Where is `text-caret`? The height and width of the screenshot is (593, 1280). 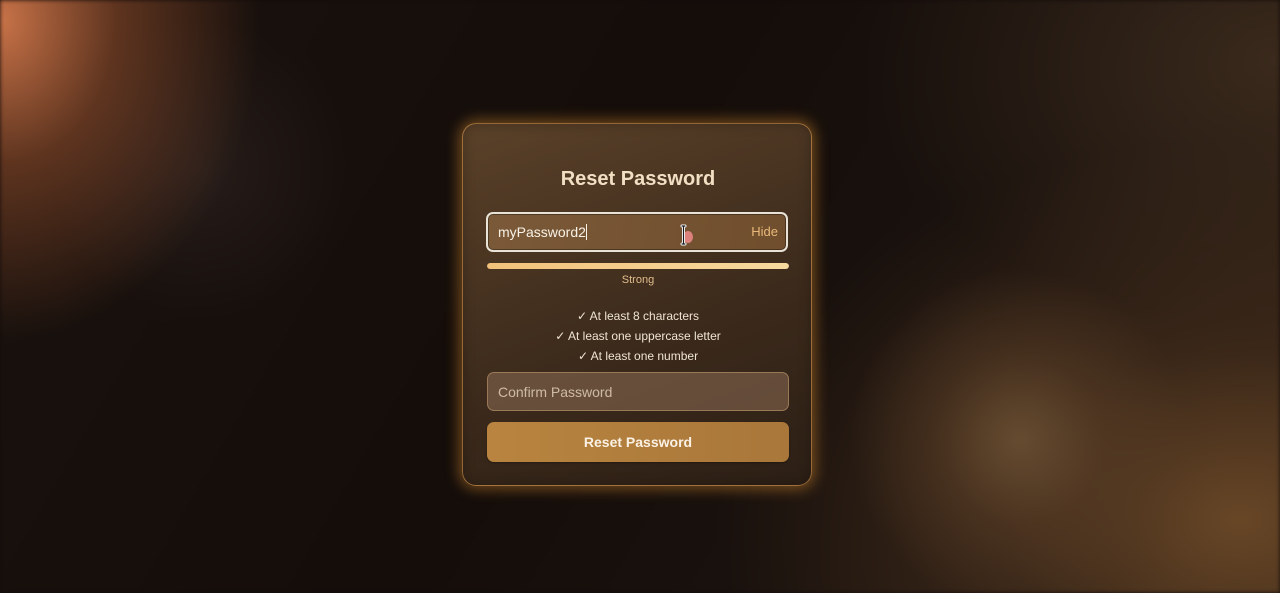
text-caret is located at coordinates (586, 232).